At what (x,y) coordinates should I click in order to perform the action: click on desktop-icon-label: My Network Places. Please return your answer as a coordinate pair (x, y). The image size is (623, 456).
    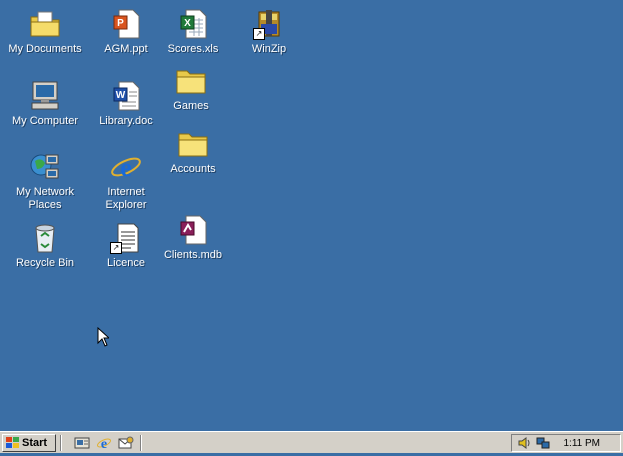
    Looking at the image, I should click on (45, 198).